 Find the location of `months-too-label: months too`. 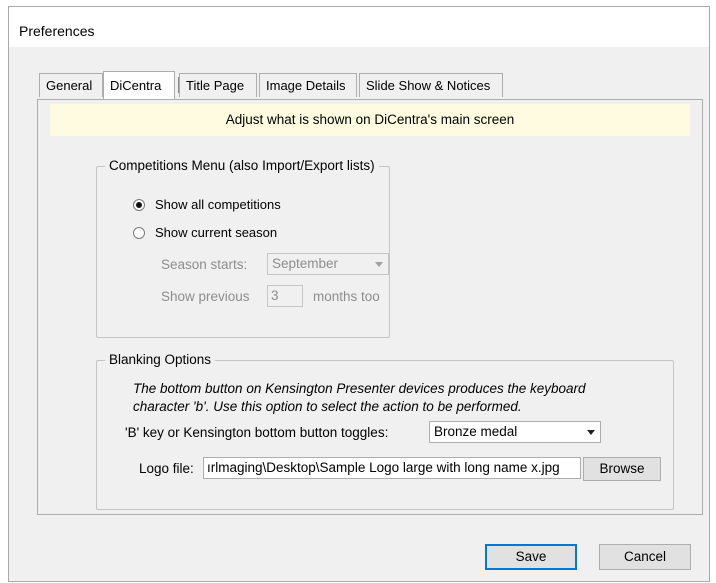

months-too-label: months too is located at coordinates (346, 296).